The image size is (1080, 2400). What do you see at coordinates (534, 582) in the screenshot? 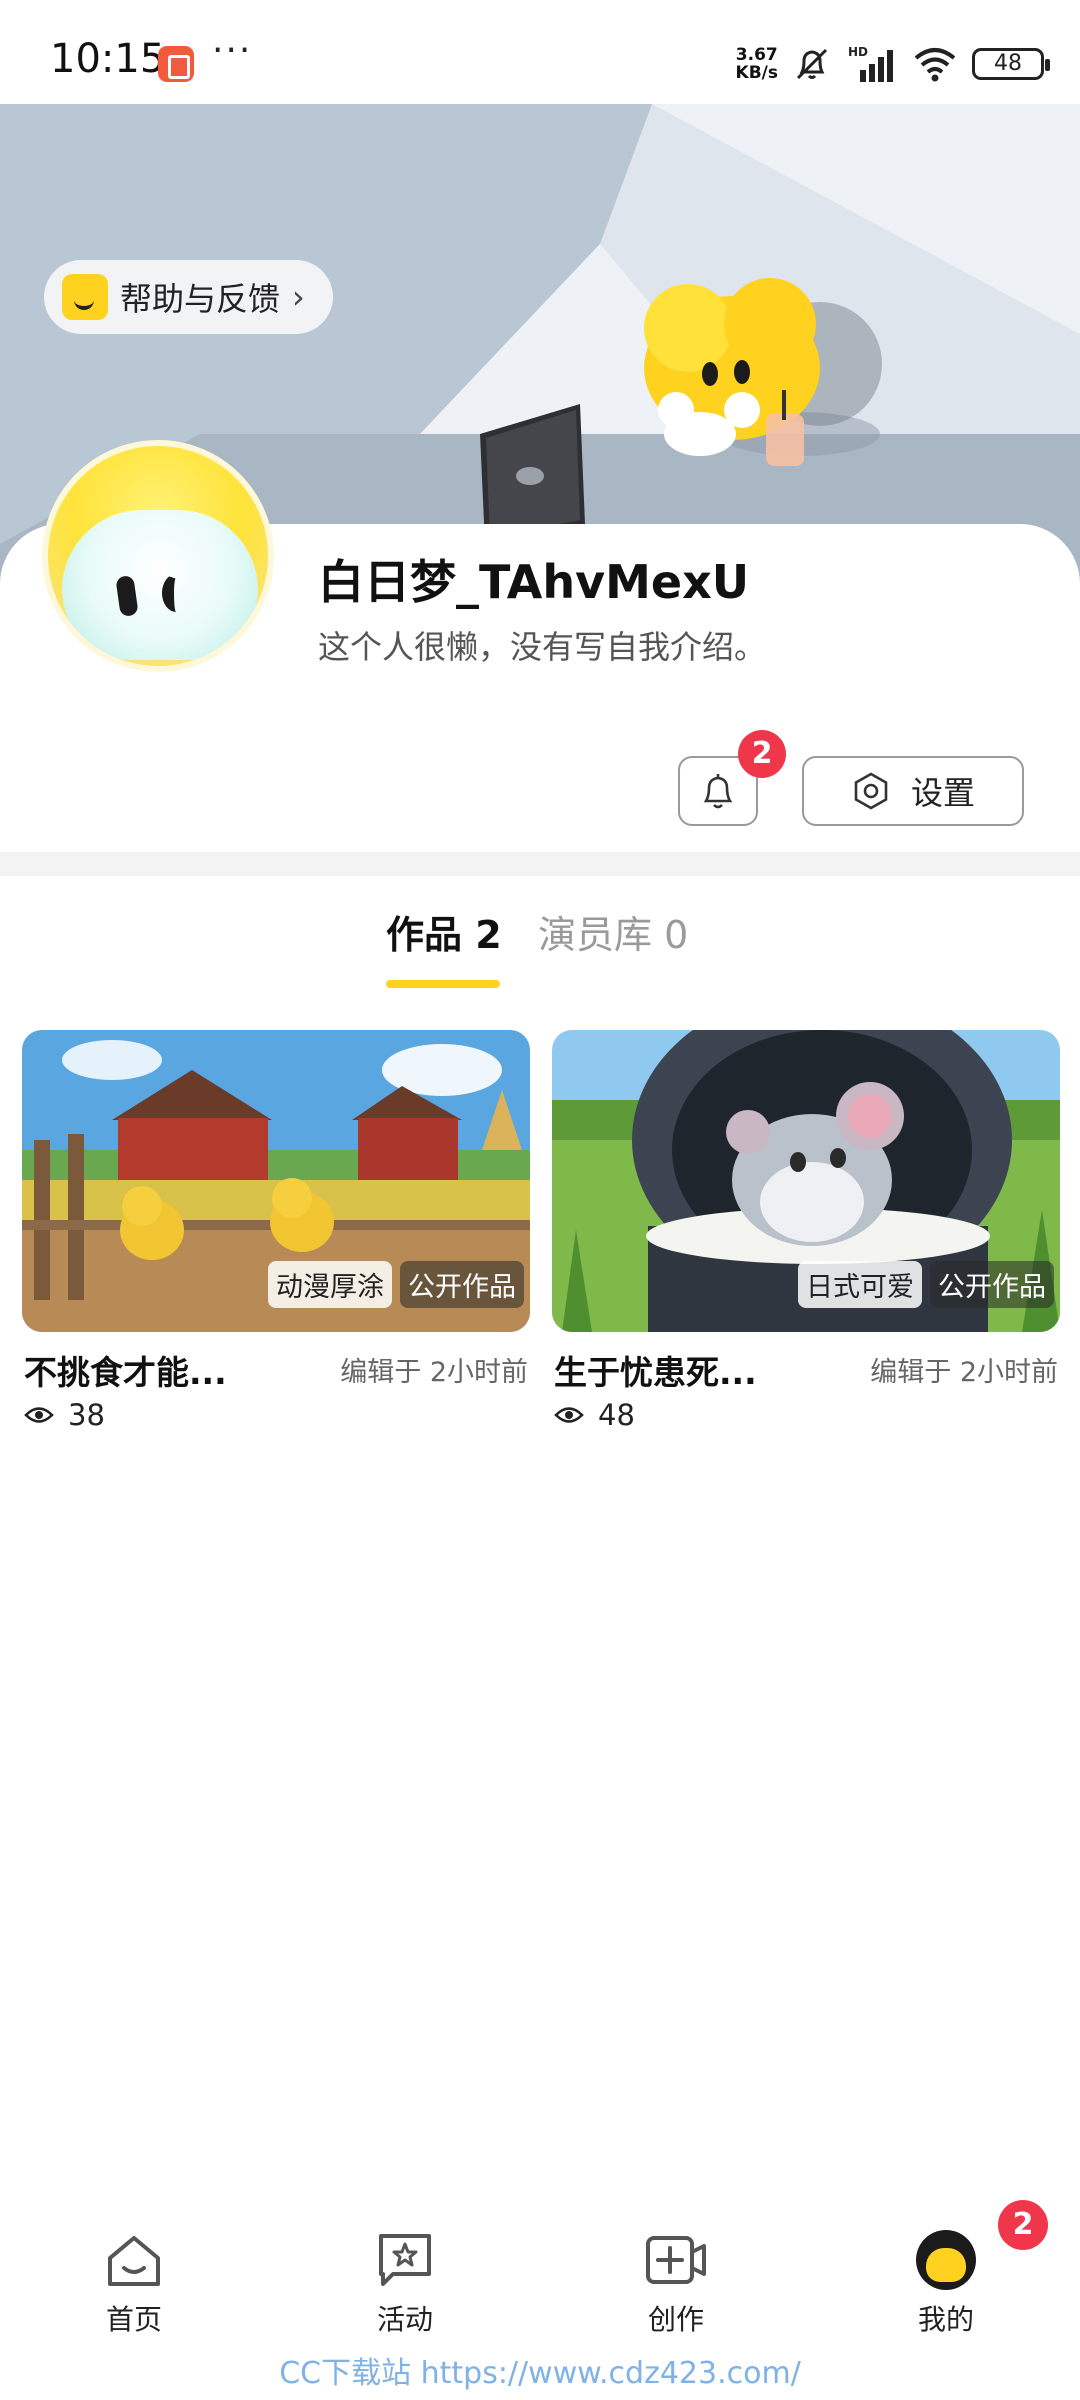
I see `username: 白日梦_TAhvMexU` at bounding box center [534, 582].